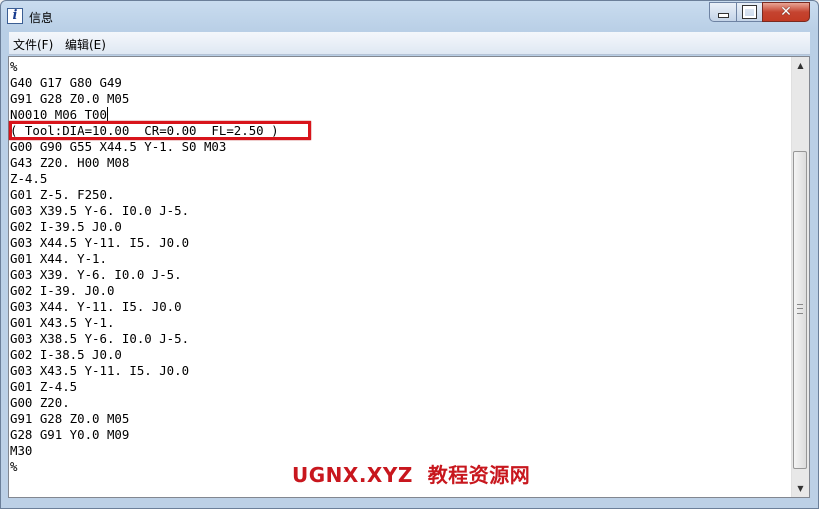 The height and width of the screenshot is (509, 819). Describe the element at coordinates (62, 290) in the screenshot. I see `code-line: G02 I-39. J0.0` at that location.